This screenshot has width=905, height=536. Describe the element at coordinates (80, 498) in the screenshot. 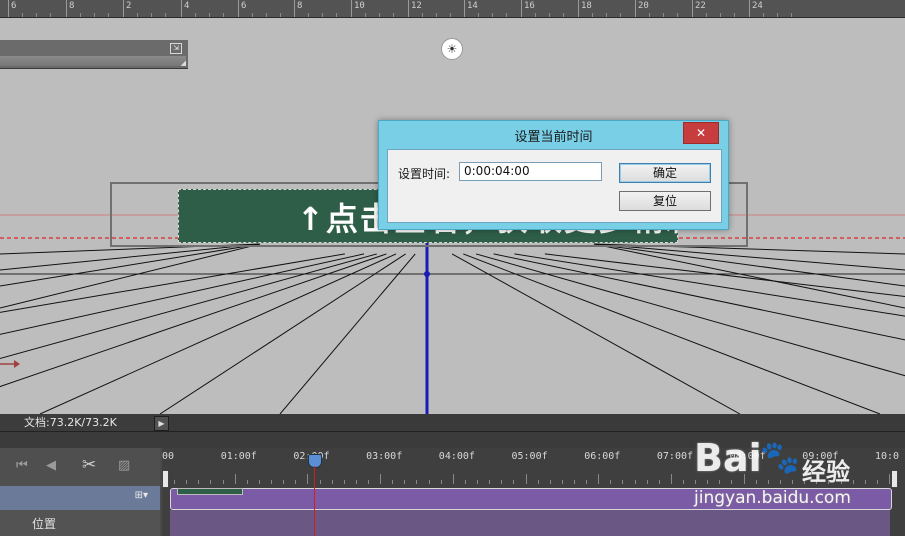

I see `layer-row: ⊞▾` at that location.